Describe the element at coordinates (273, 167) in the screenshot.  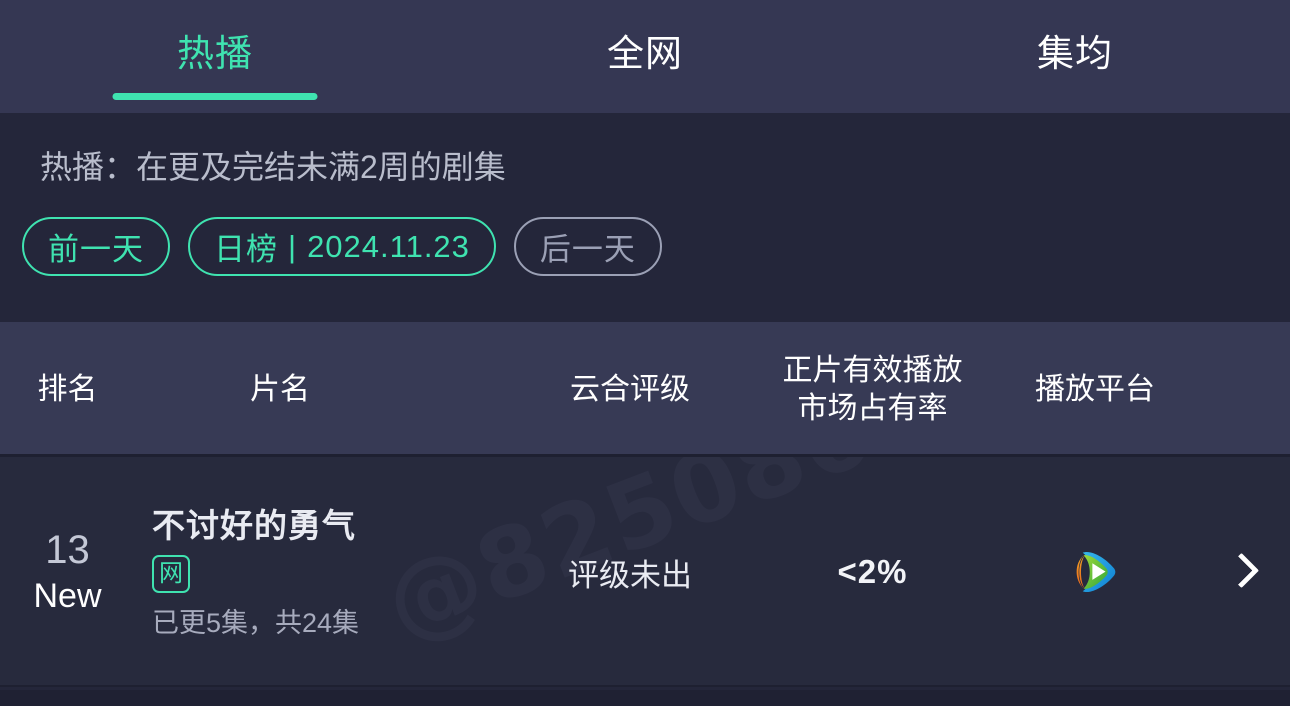
I see `section-description: 热播：在更及完结未满2周的剧集` at that location.